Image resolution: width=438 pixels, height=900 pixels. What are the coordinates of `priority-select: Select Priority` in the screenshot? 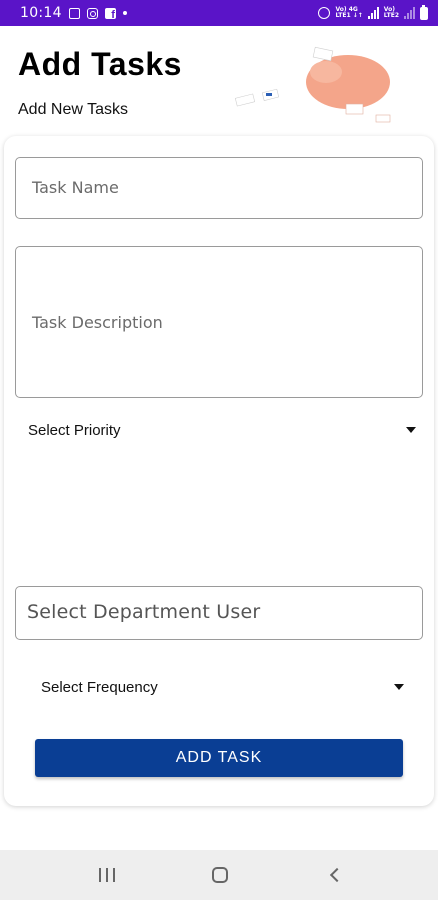 It's located at (222, 430).